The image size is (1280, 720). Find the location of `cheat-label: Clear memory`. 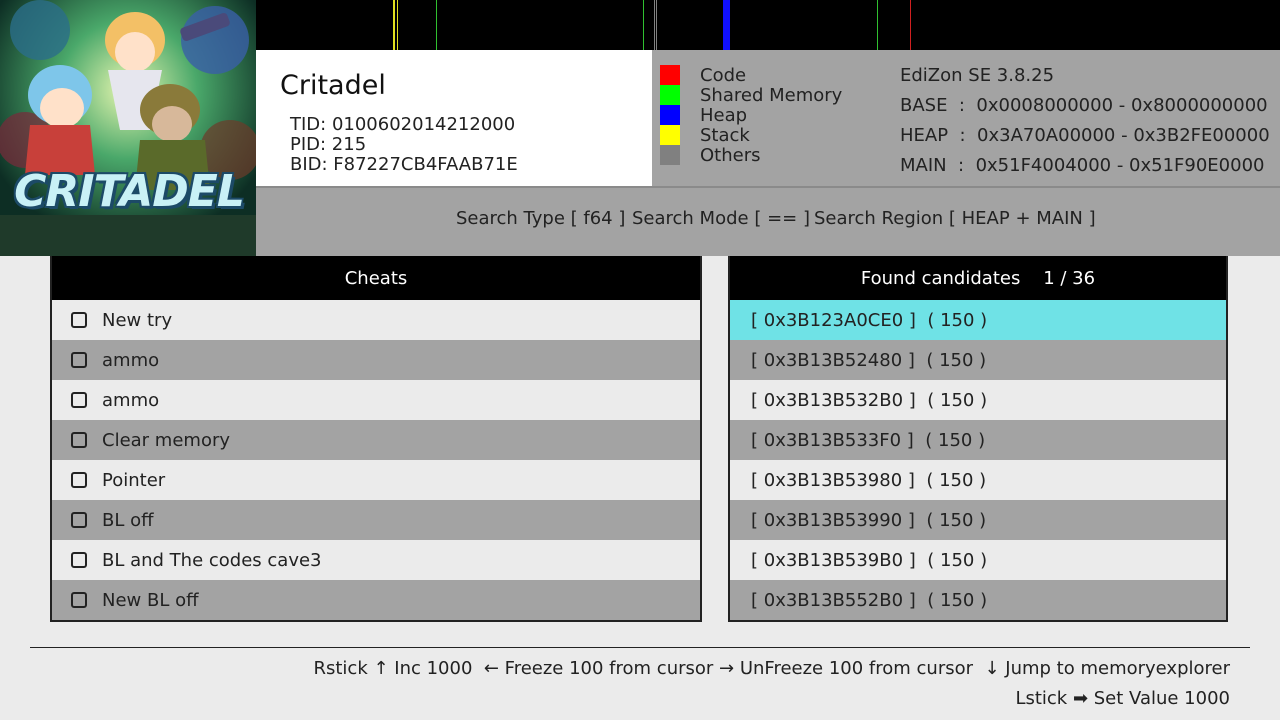

cheat-label: Clear memory is located at coordinates (166, 440).